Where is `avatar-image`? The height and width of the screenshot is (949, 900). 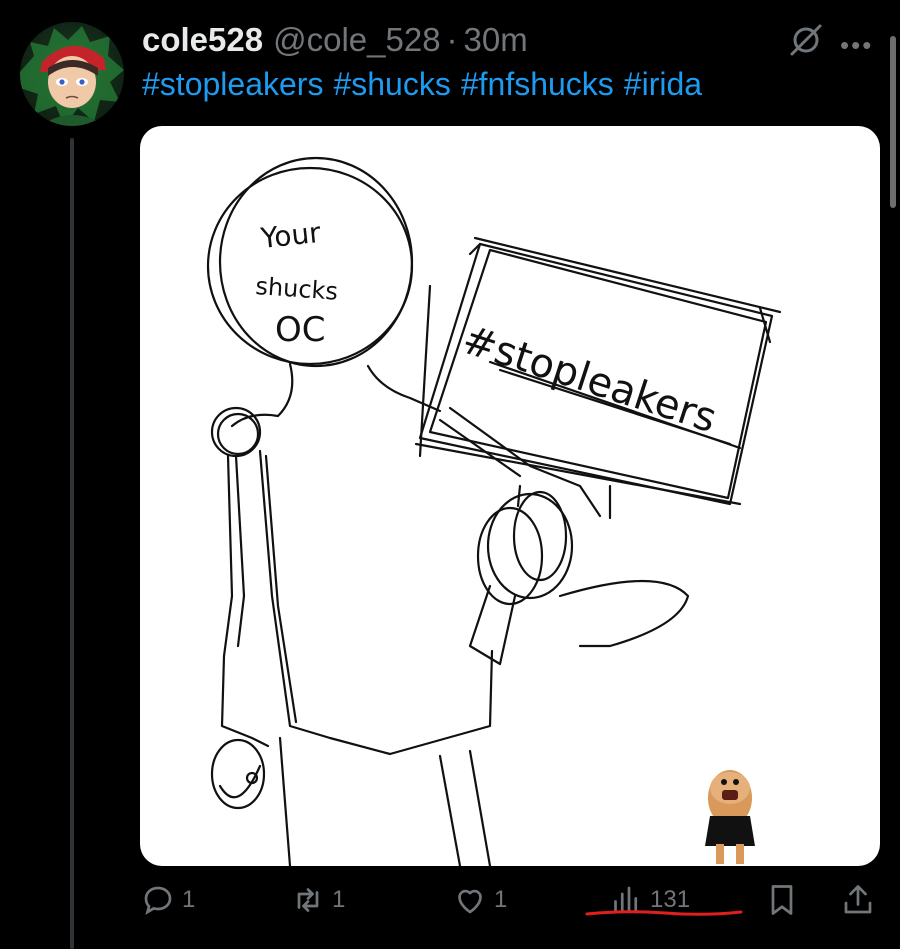
avatar-image is located at coordinates (72, 76).